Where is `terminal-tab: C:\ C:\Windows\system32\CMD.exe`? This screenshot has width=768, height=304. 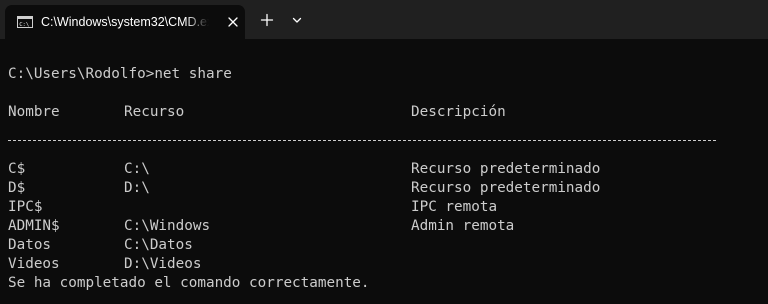
terminal-tab: C:\ C:\Windows\system32\CMD.exe is located at coordinates (125, 22).